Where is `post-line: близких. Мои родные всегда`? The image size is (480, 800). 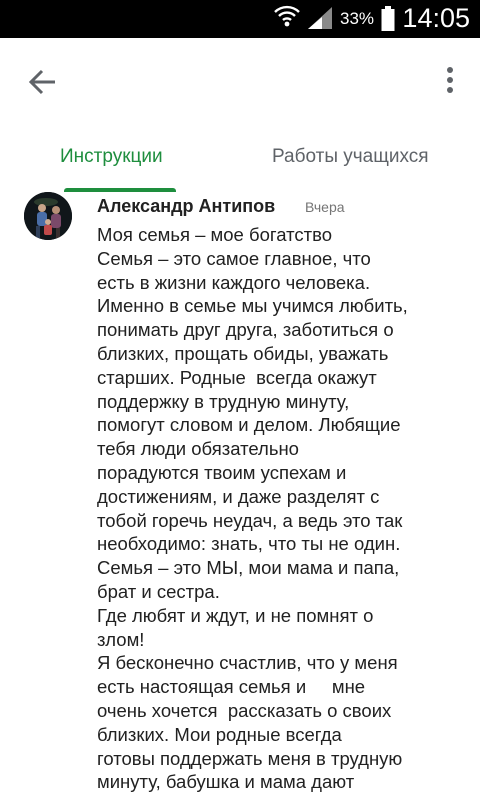 post-line: близких. Мои родные всегда is located at coordinates (219, 734).